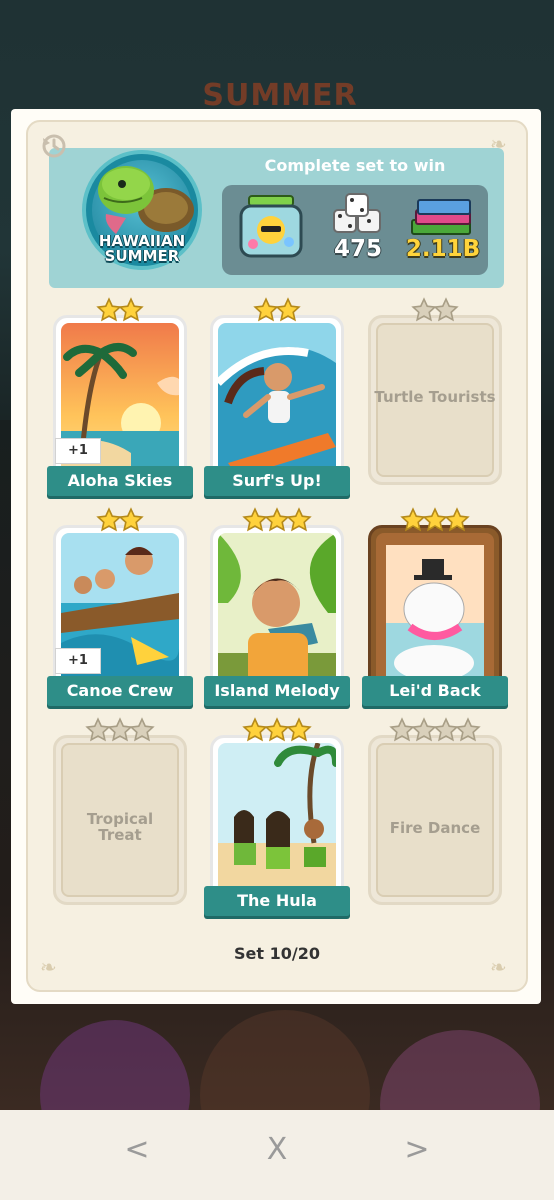 The image size is (554, 1200). I want to click on card-island-melody: Island Melody, so click(277, 606).